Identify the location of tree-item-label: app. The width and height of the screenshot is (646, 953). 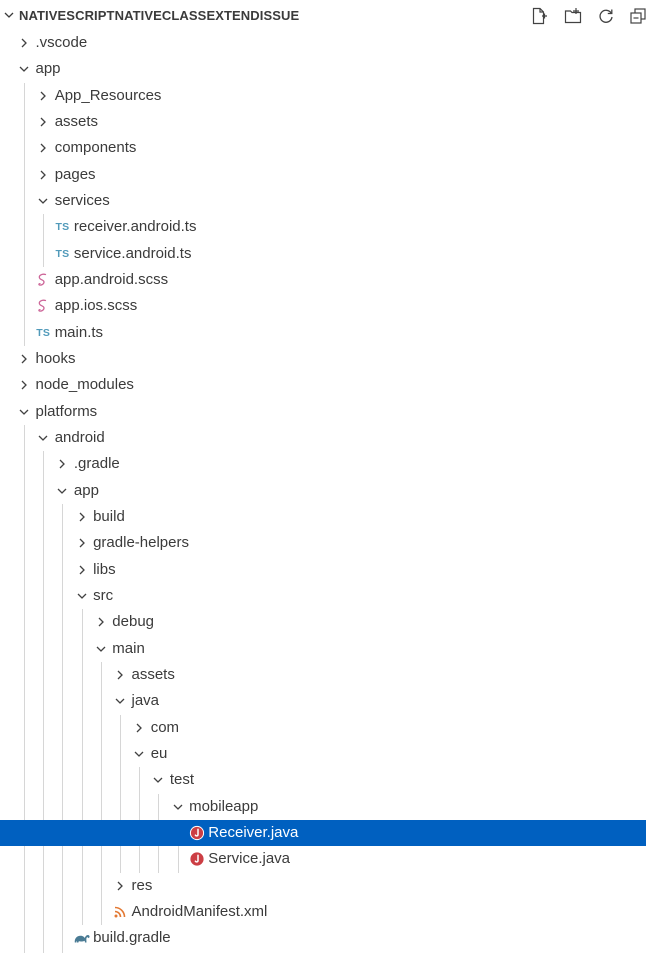
(86, 490).